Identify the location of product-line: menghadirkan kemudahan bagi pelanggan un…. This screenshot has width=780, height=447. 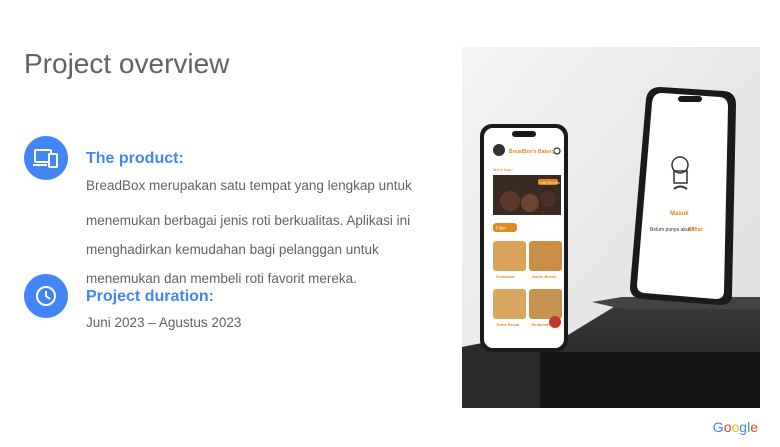
(232, 249).